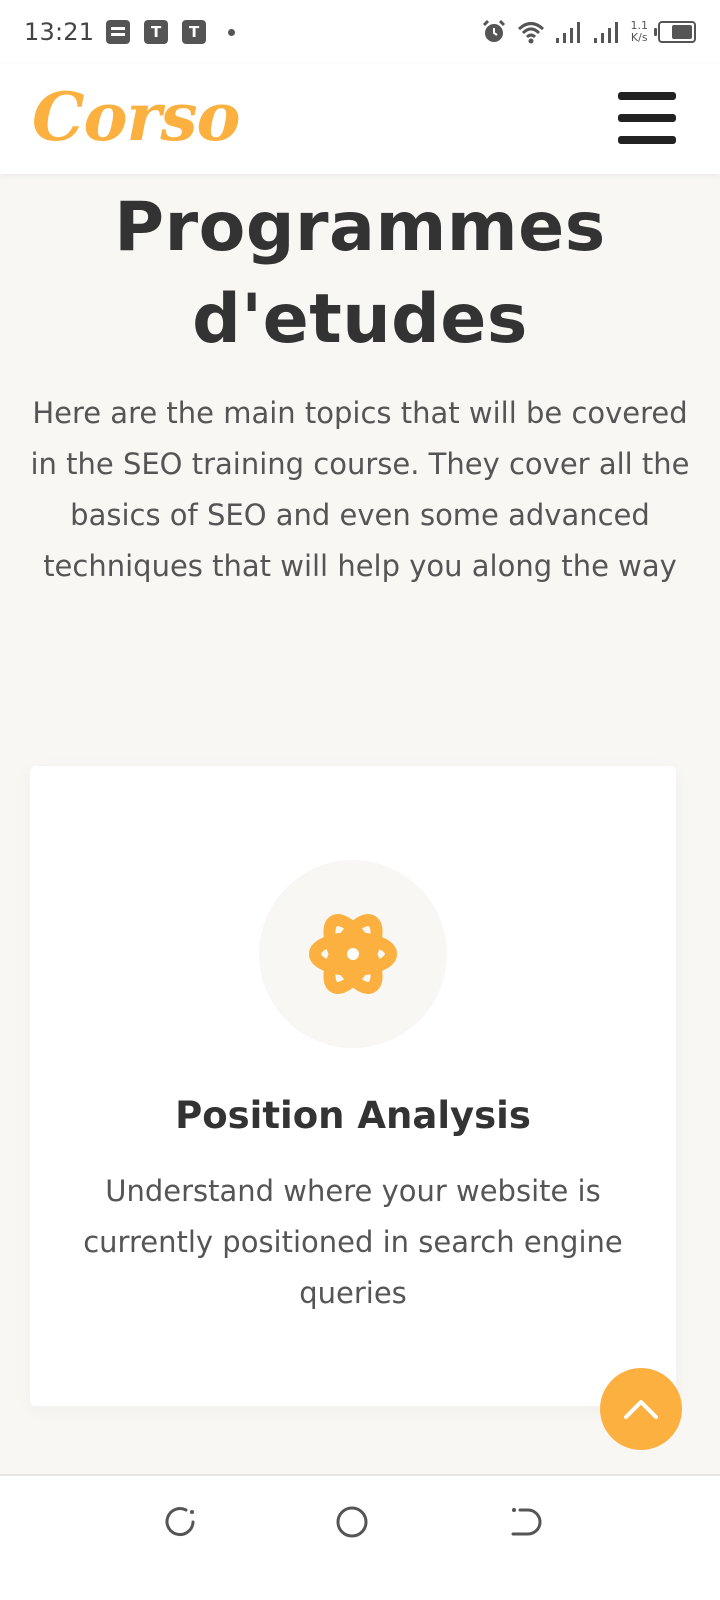 This screenshot has height=1600, width=720. What do you see at coordinates (118, 32) in the screenshot?
I see `notes-icon` at bounding box center [118, 32].